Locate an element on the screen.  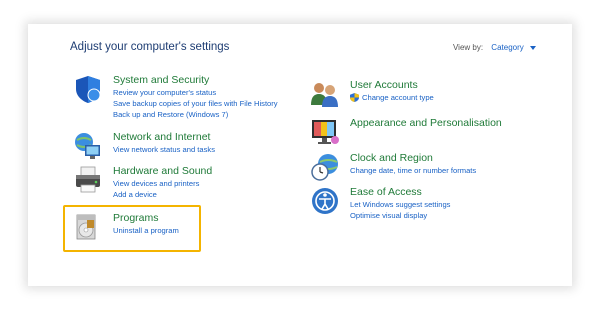
printer-icon is located at coordinates (88, 180).